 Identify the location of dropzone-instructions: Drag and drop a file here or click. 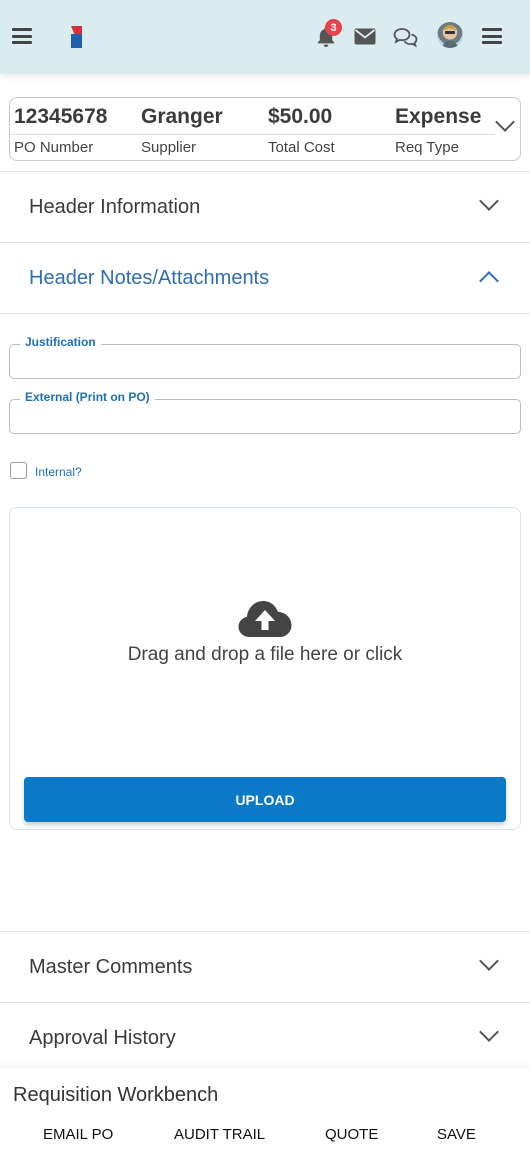
(265, 654).